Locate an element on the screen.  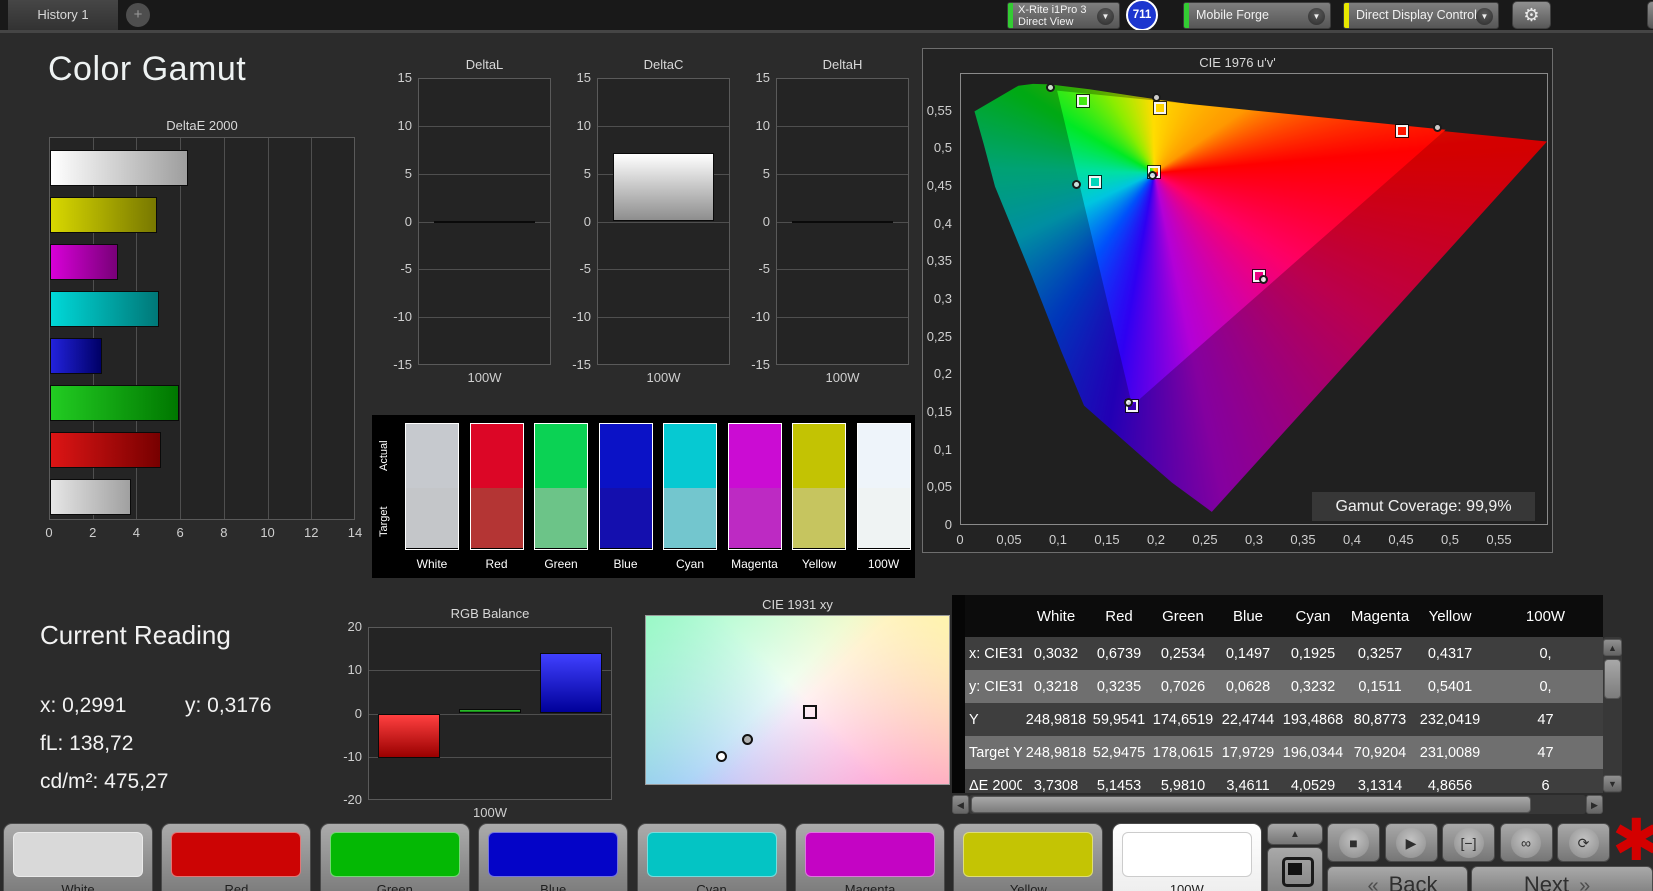
loop-button: ∞ is located at coordinates (1526, 842).